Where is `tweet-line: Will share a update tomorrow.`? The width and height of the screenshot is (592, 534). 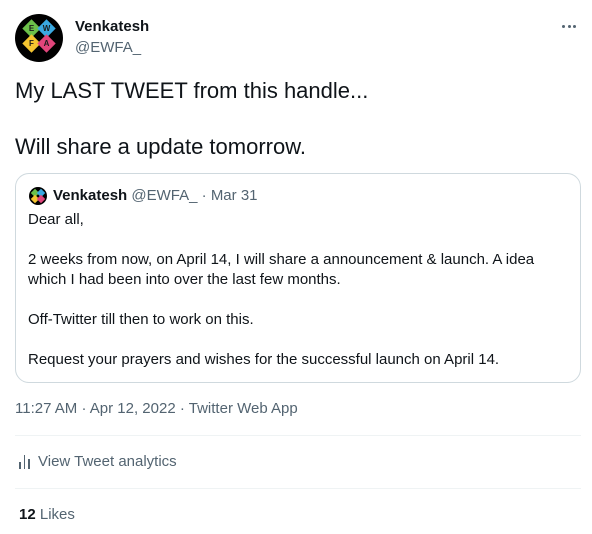 tweet-line: Will share a update tomorrow. is located at coordinates (161, 146).